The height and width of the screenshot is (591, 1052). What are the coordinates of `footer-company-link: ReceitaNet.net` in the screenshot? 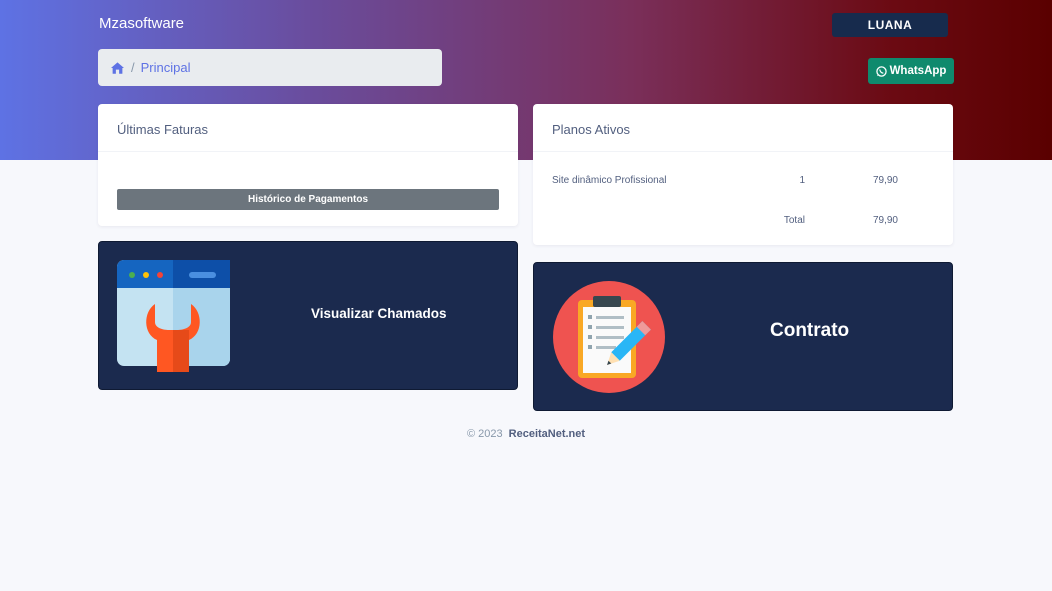 It's located at (547, 434).